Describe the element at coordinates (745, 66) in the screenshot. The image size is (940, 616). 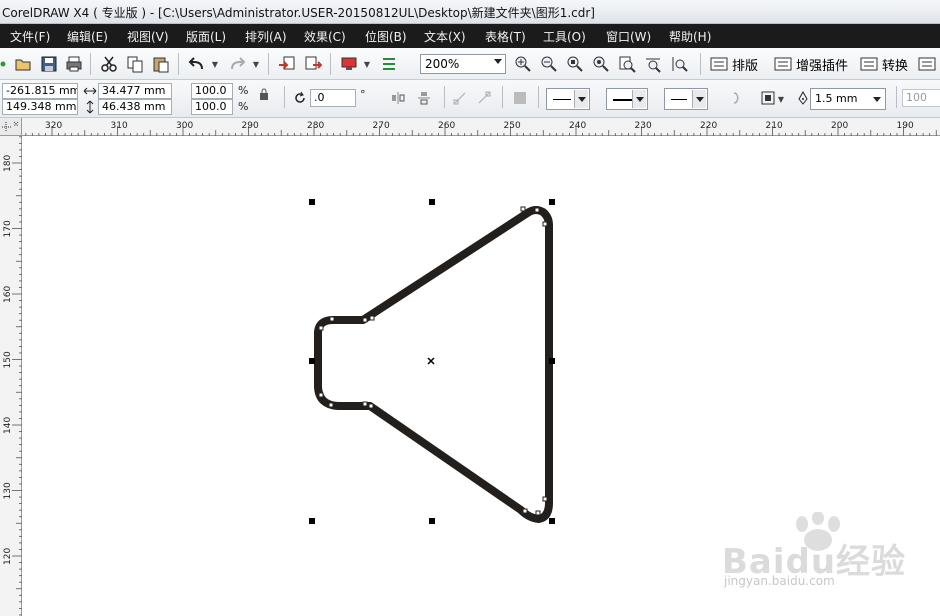
I see `plugin-typesetting-label: 排版` at that location.